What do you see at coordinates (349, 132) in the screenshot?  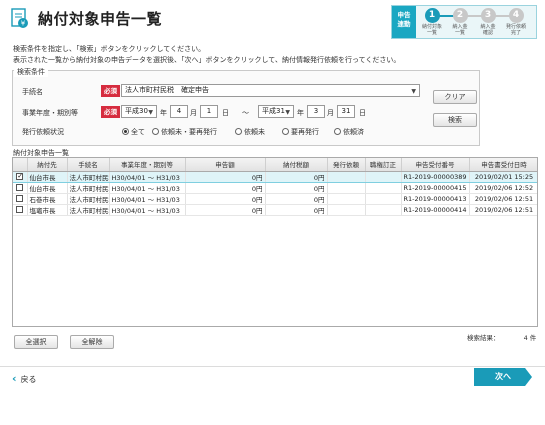 I see `radio-requested: 依頼済` at bounding box center [349, 132].